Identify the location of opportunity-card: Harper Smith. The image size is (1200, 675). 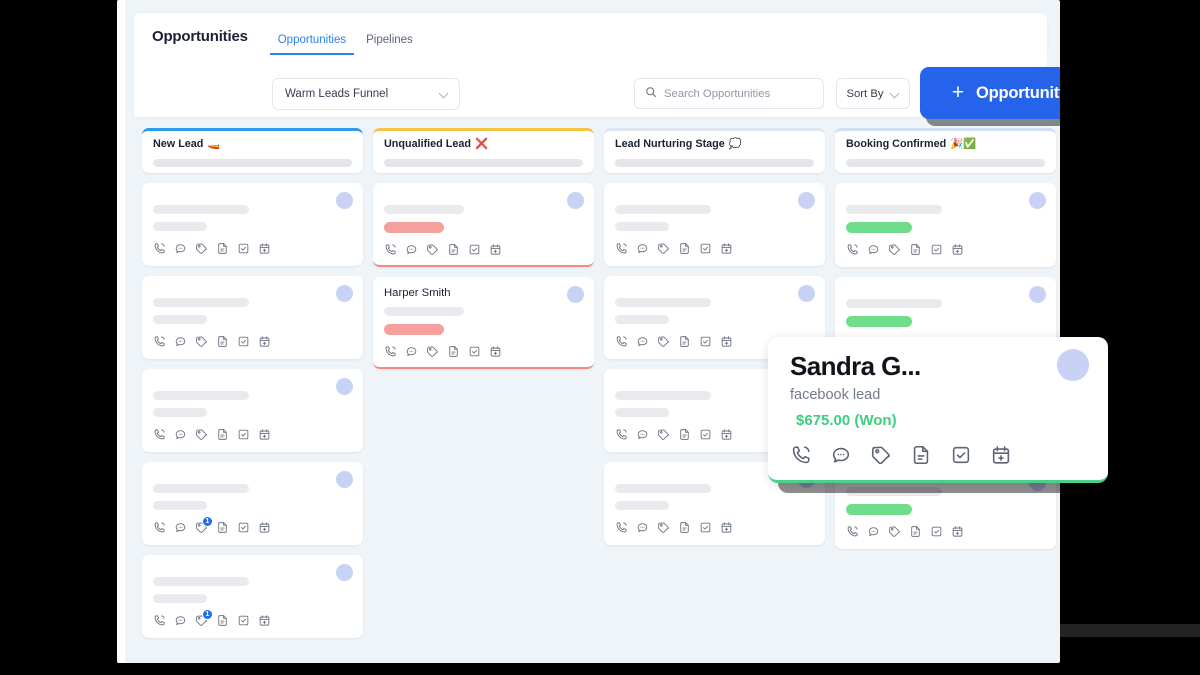
(483, 323).